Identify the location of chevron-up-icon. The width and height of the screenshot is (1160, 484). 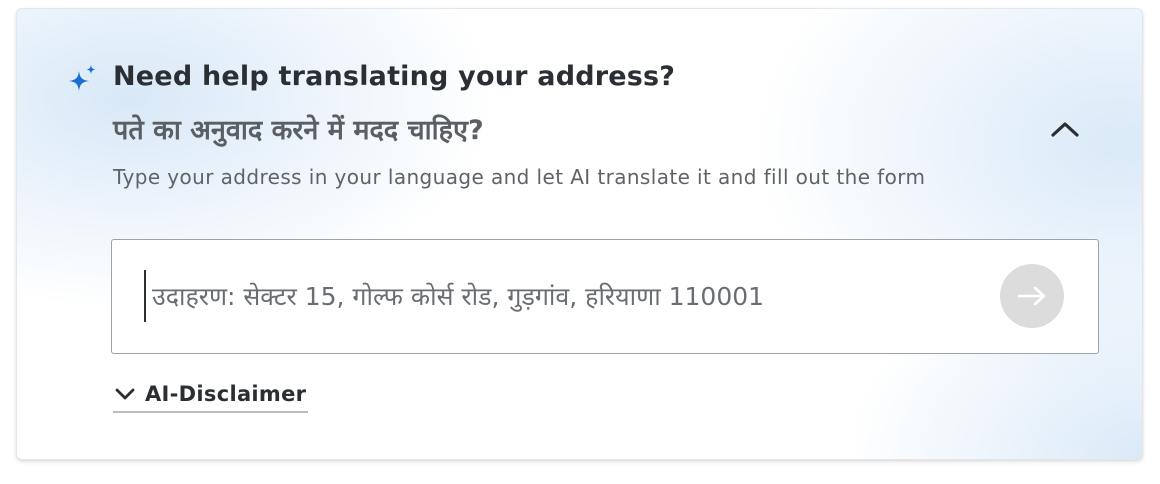
(1065, 129).